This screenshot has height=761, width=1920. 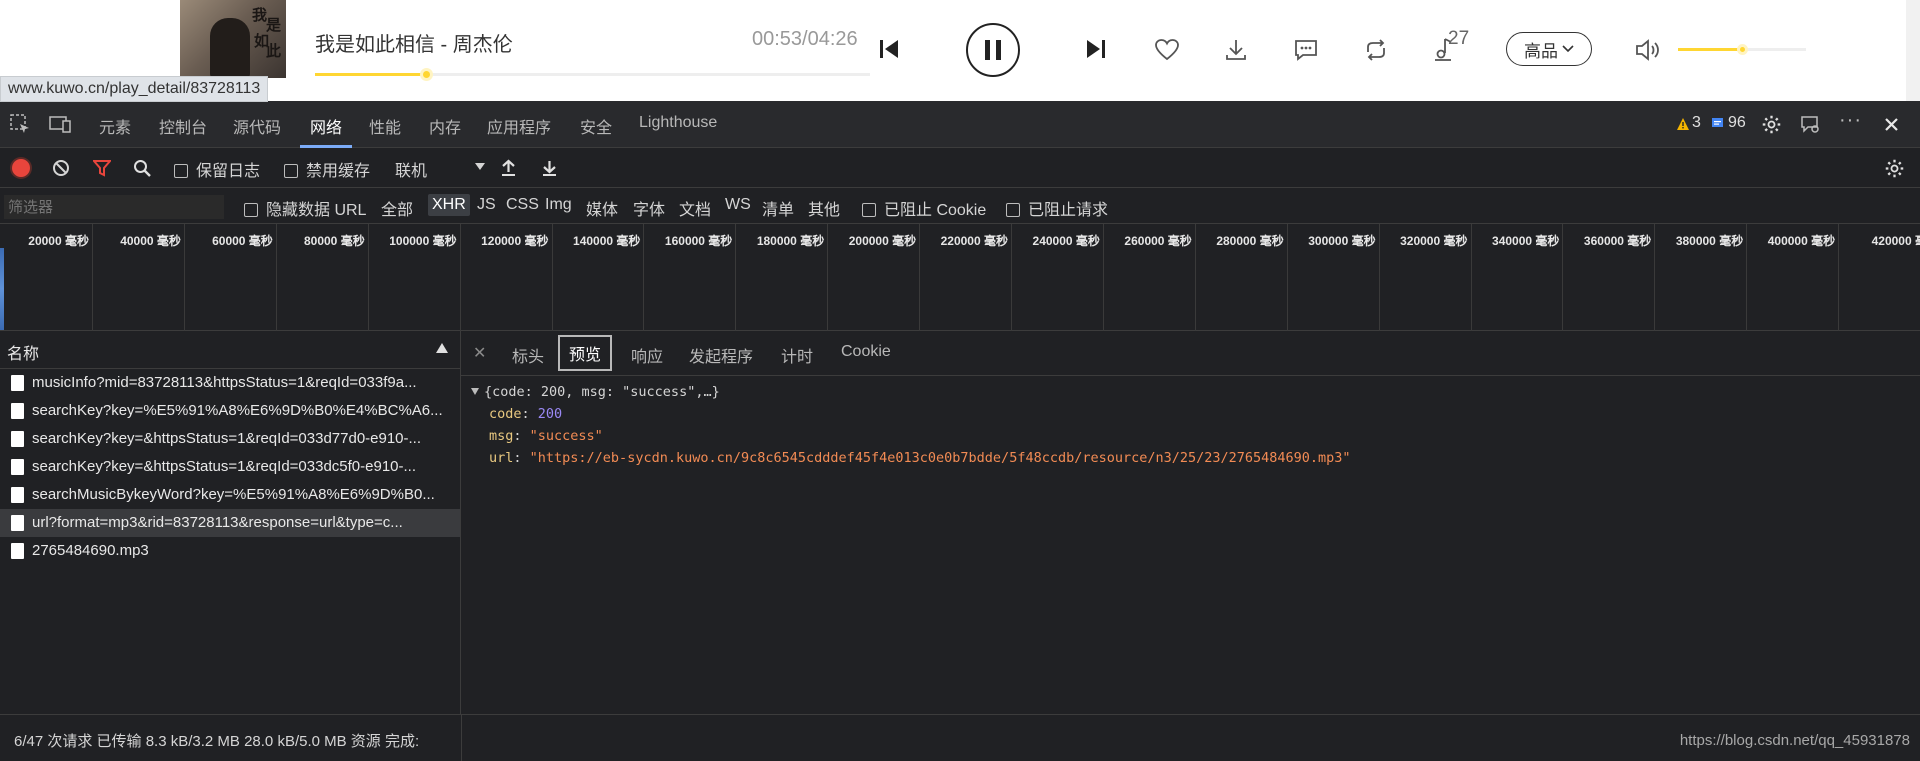 I want to click on disable-cache-checkbox: 禁用缓存, so click(x=327, y=169).